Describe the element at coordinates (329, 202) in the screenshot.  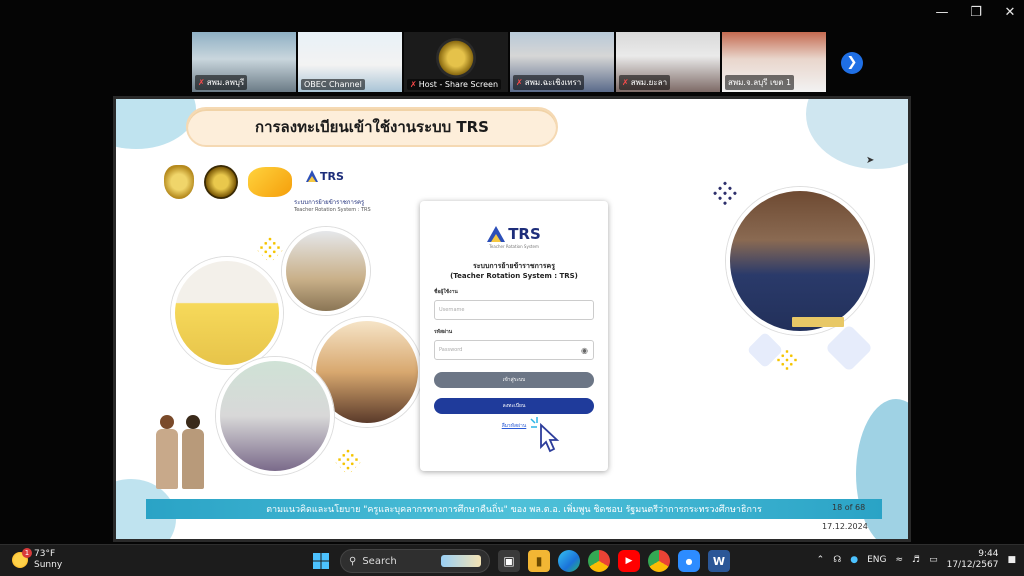
I see `trs-caption-th: ระบบการย้ายข้าราชการครู` at that location.